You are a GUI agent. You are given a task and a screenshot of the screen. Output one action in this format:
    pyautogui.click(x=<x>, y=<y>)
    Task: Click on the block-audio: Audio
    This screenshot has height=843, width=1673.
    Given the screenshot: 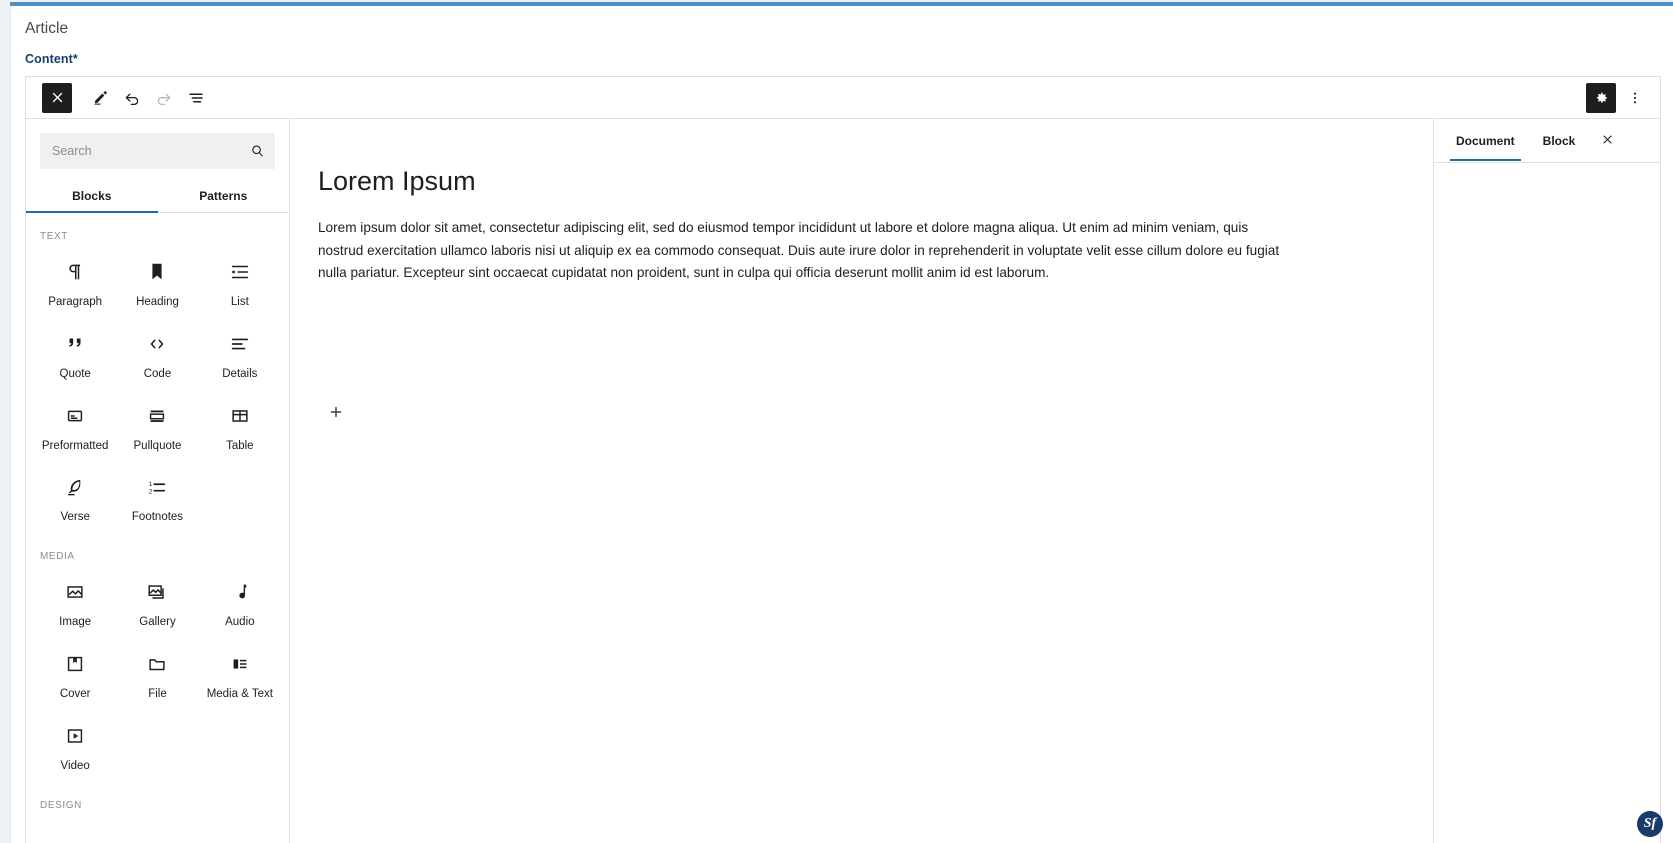 What is the action you would take?
    pyautogui.click(x=240, y=602)
    